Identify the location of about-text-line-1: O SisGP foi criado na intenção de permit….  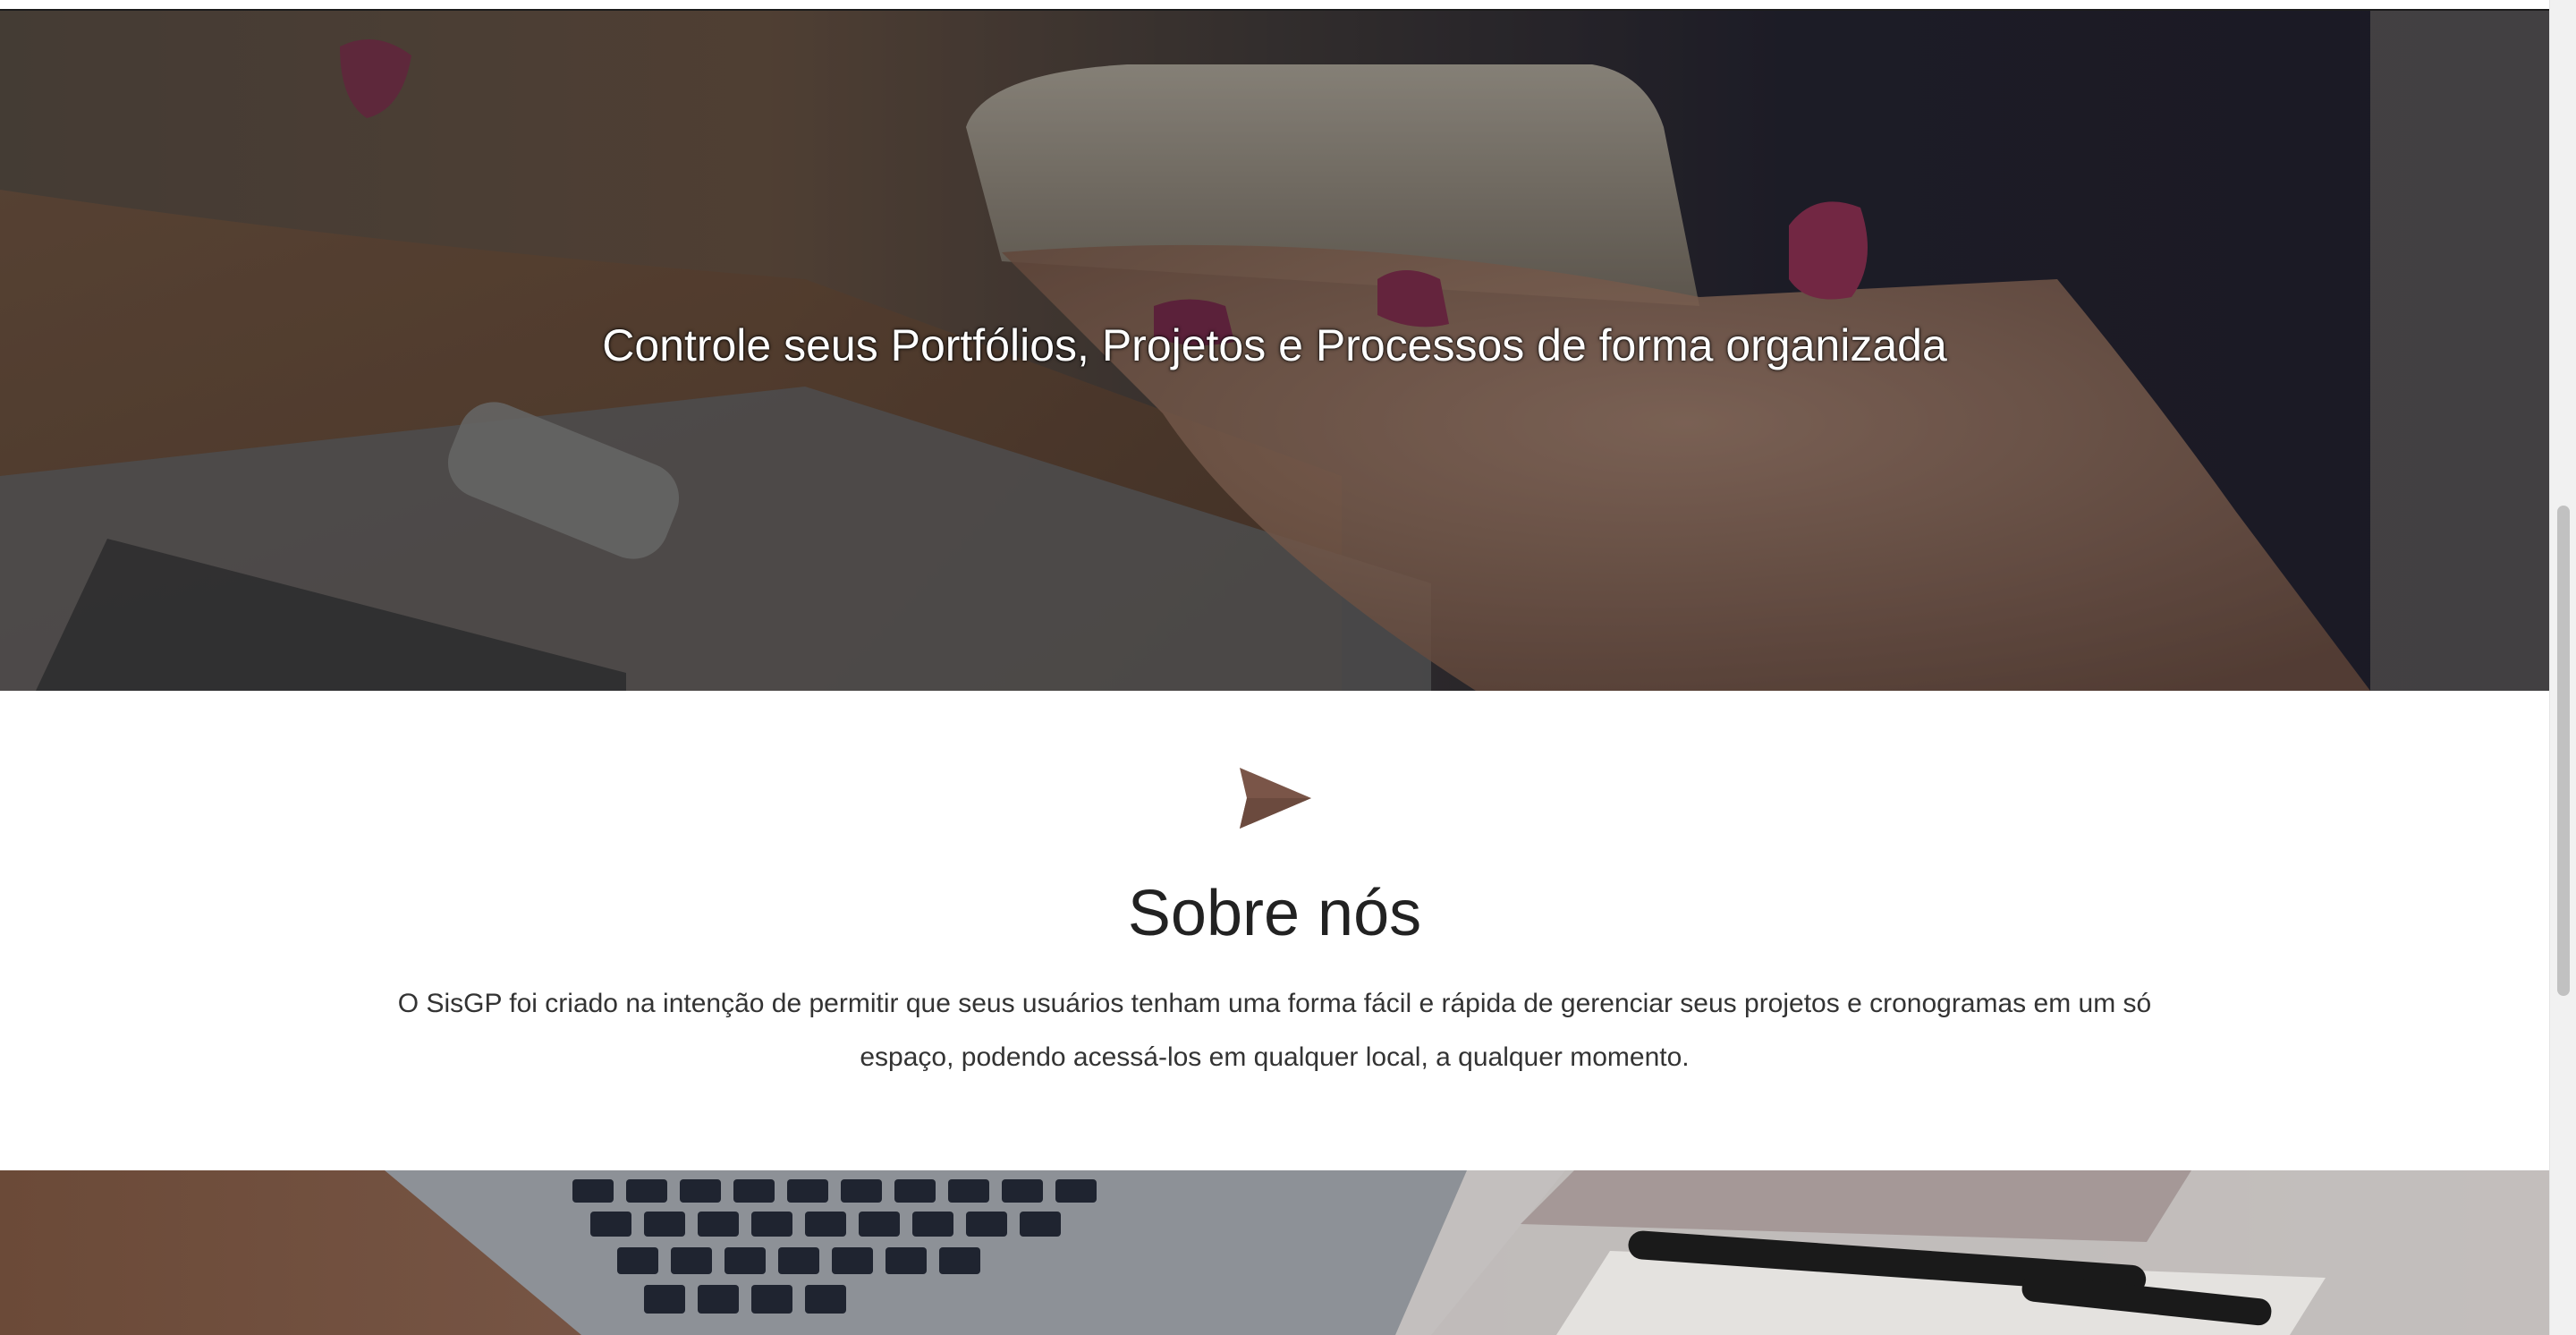
(1274, 1003).